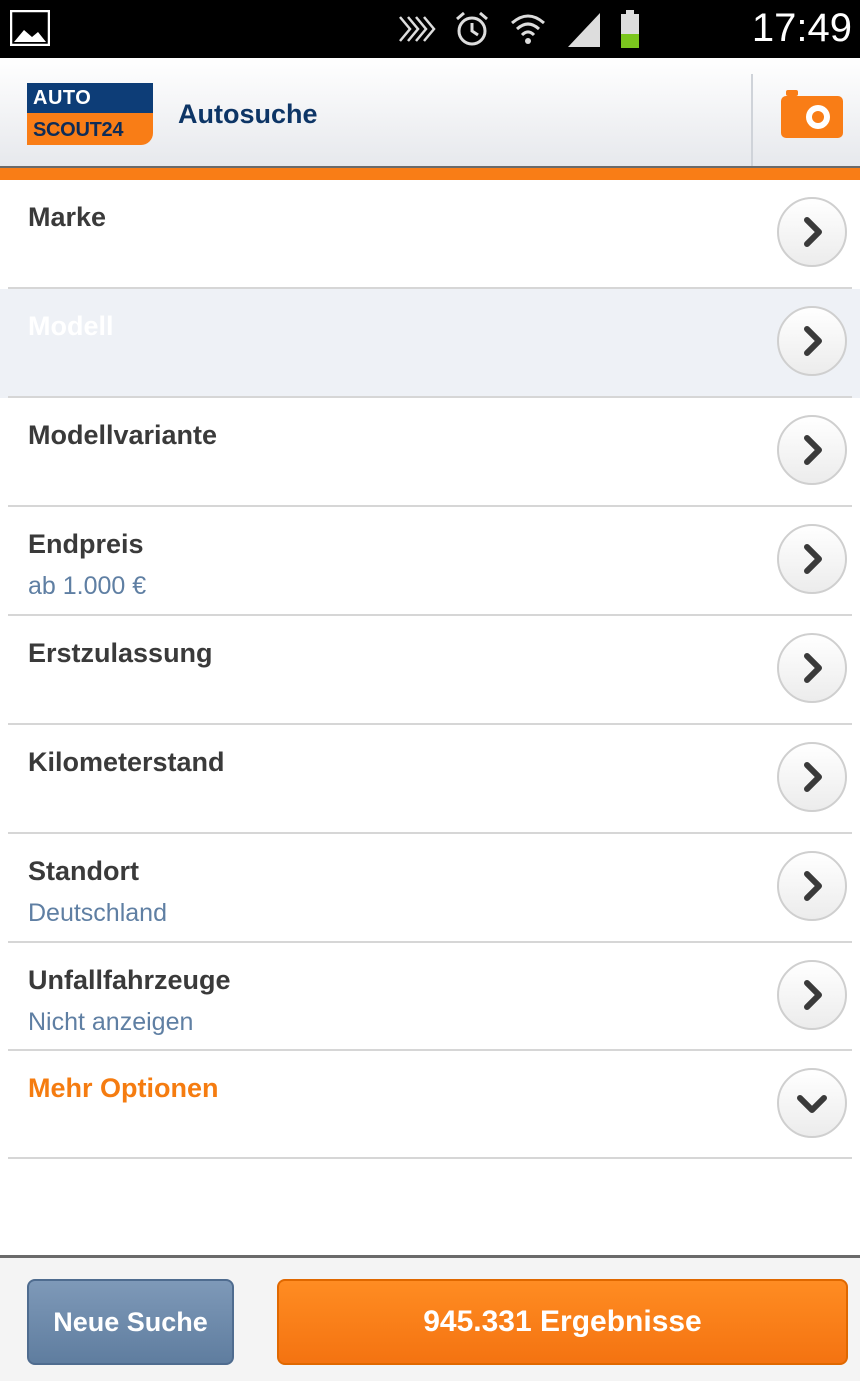 The image size is (860, 1381). Describe the element at coordinates (120, 653) in the screenshot. I see `filter-label: Erstzulassung` at that location.